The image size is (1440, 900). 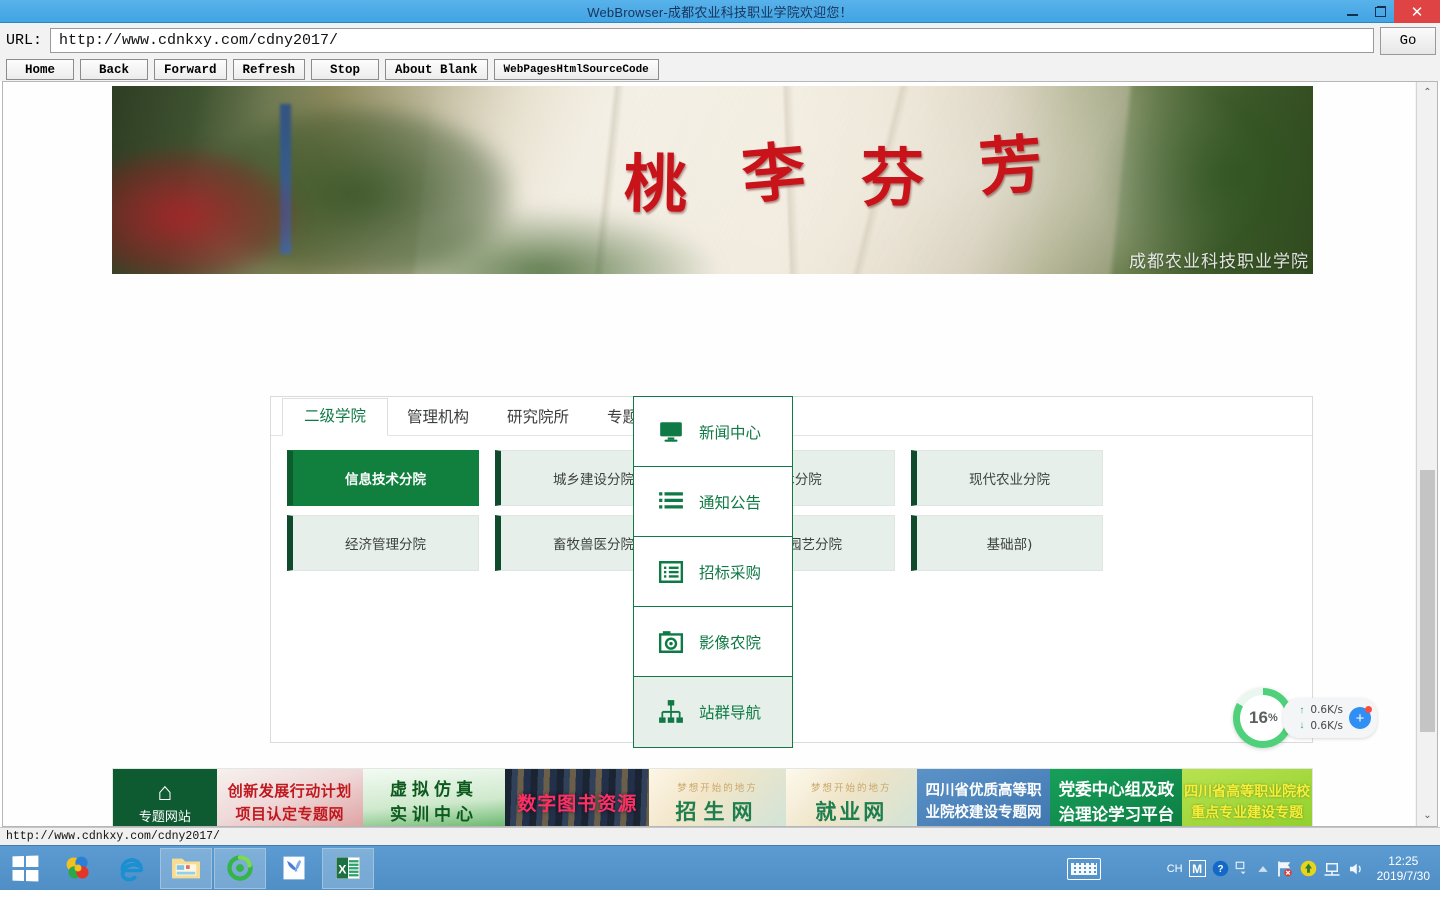 What do you see at coordinates (1417, 11) in the screenshot?
I see `close-button: ✕` at bounding box center [1417, 11].